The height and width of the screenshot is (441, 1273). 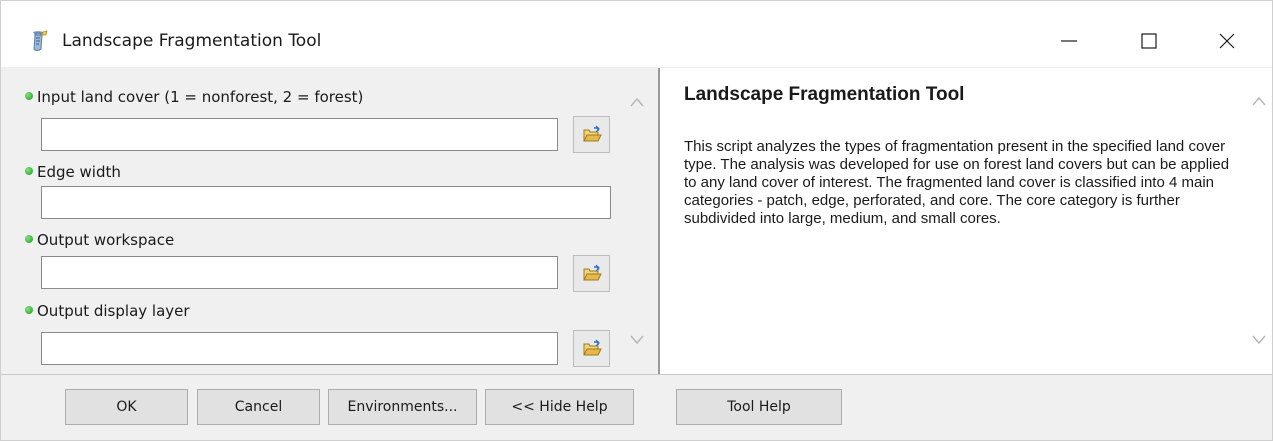 I want to click on param-label: Output workspace, so click(x=106, y=240).